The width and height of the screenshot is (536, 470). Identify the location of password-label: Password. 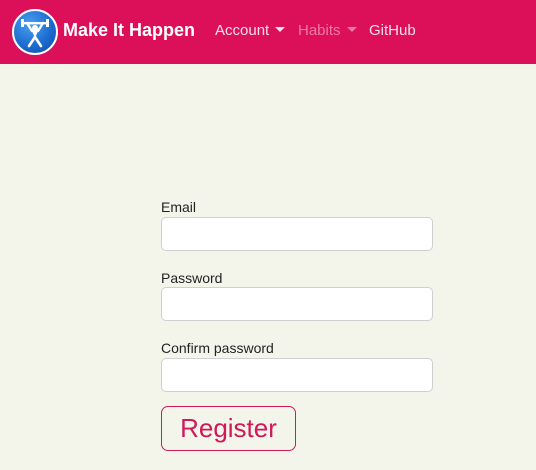
(192, 278).